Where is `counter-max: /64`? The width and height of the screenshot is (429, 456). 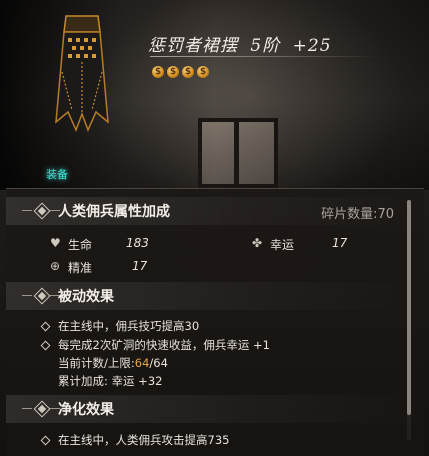
counter-max: /64 is located at coordinates (158, 363).